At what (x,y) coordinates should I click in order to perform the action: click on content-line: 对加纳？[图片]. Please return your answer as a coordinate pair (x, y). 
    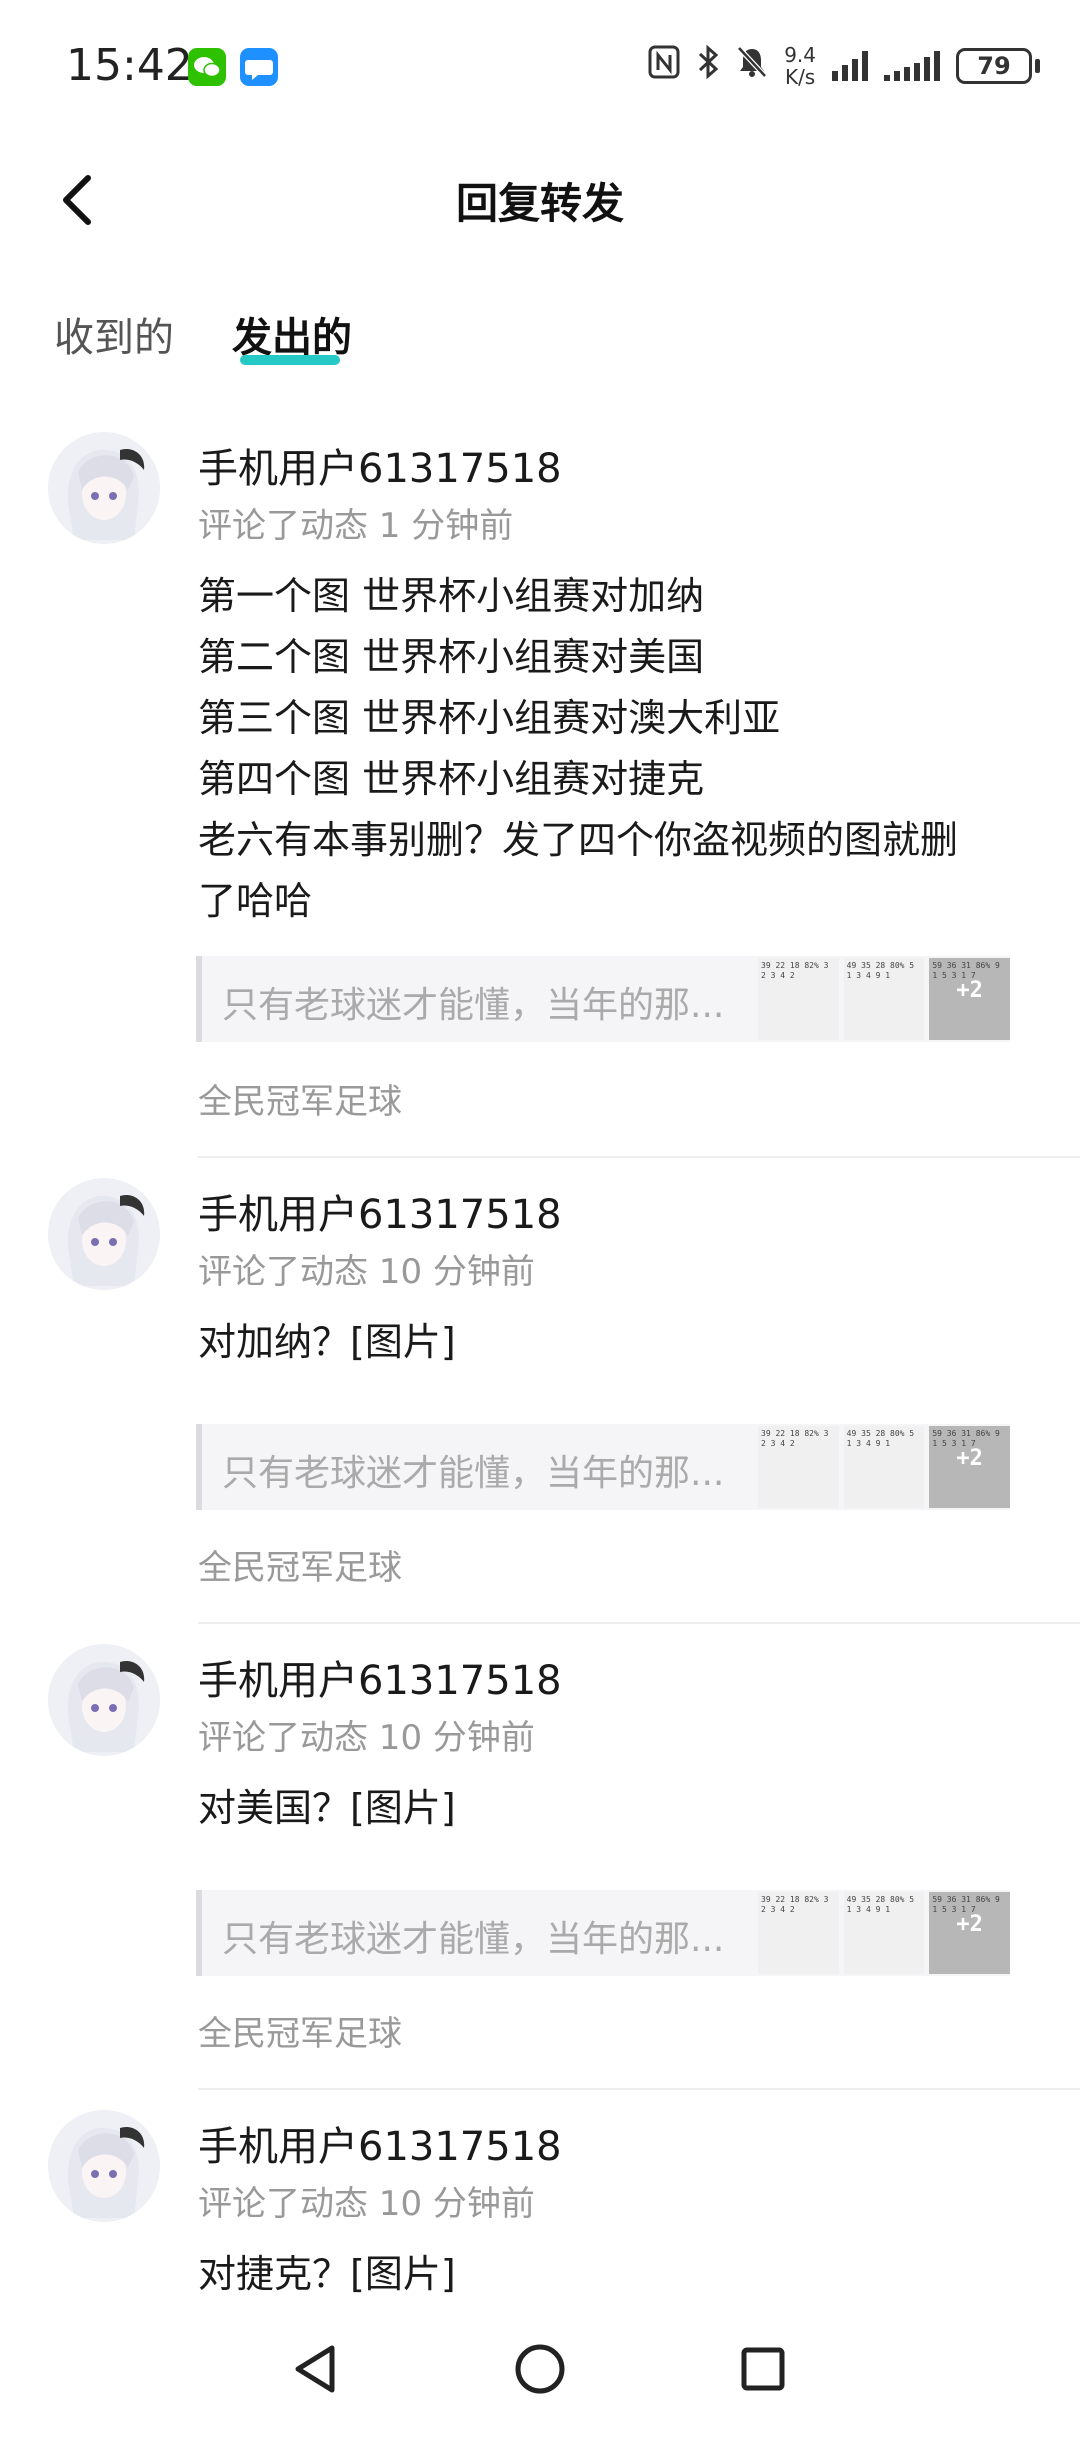
    Looking at the image, I should click on (327, 1342).